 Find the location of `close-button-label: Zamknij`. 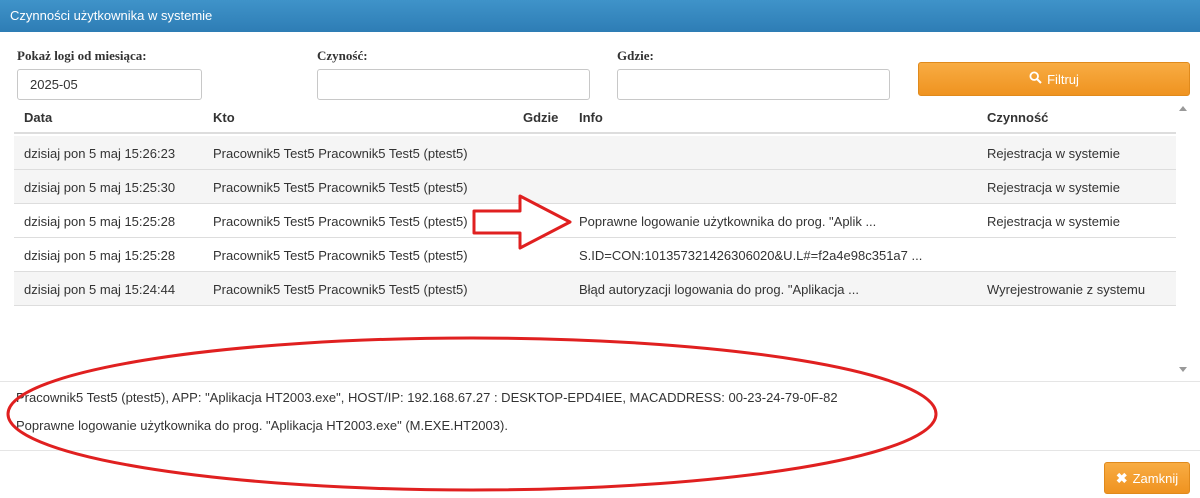

close-button-label: Zamknij is located at coordinates (1155, 478).